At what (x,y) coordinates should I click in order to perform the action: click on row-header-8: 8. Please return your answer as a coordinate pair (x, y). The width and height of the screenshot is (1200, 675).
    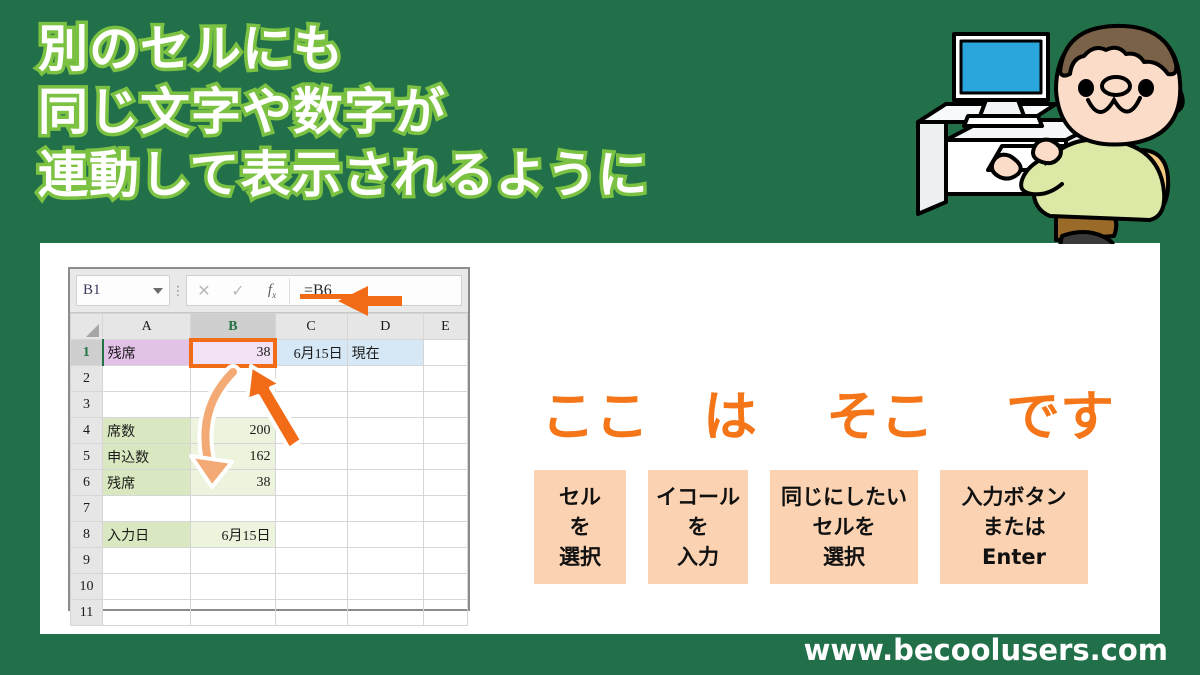
    Looking at the image, I should click on (86, 534).